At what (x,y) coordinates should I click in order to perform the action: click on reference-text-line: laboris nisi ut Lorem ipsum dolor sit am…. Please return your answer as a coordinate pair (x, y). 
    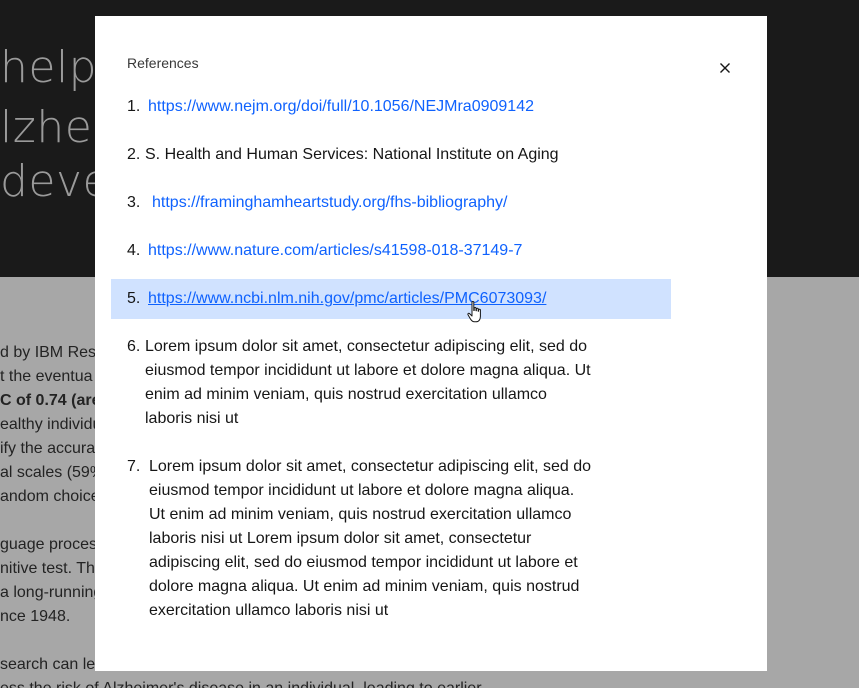
    Looking at the image, I should click on (340, 538).